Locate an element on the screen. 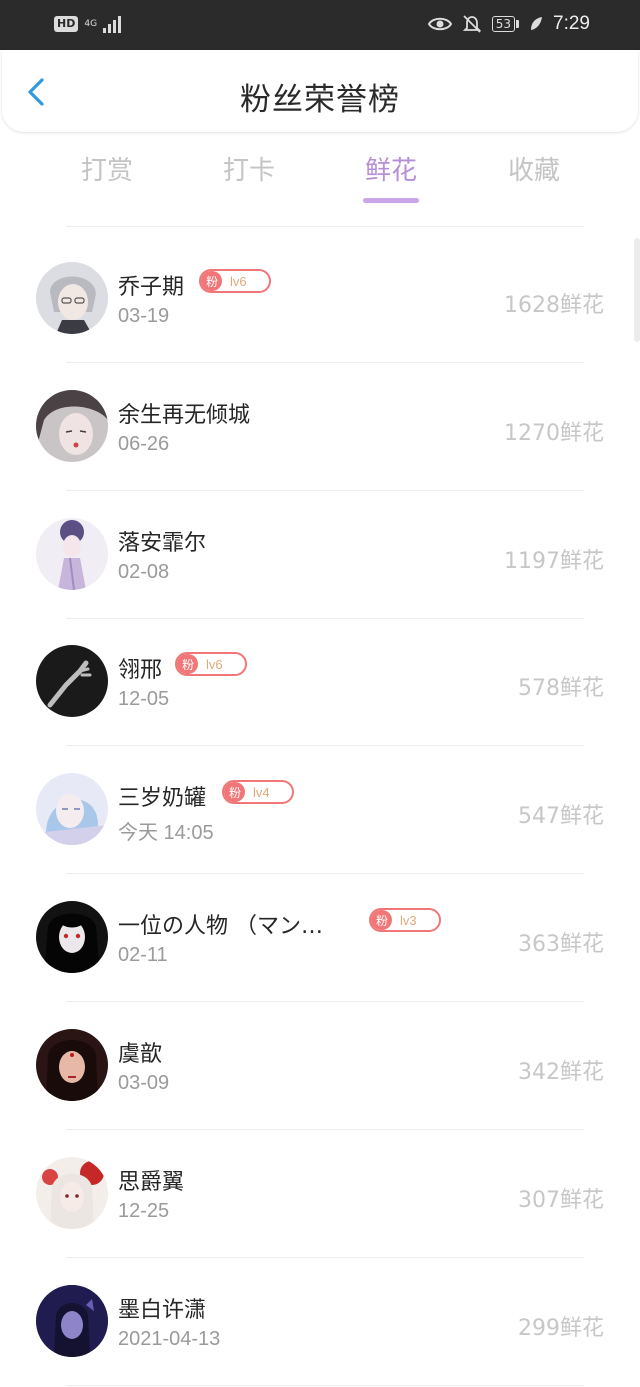 The width and height of the screenshot is (640, 1387). list-item: 墨白许潇 2021-04-13 299鲜花 is located at coordinates (320, 1322).